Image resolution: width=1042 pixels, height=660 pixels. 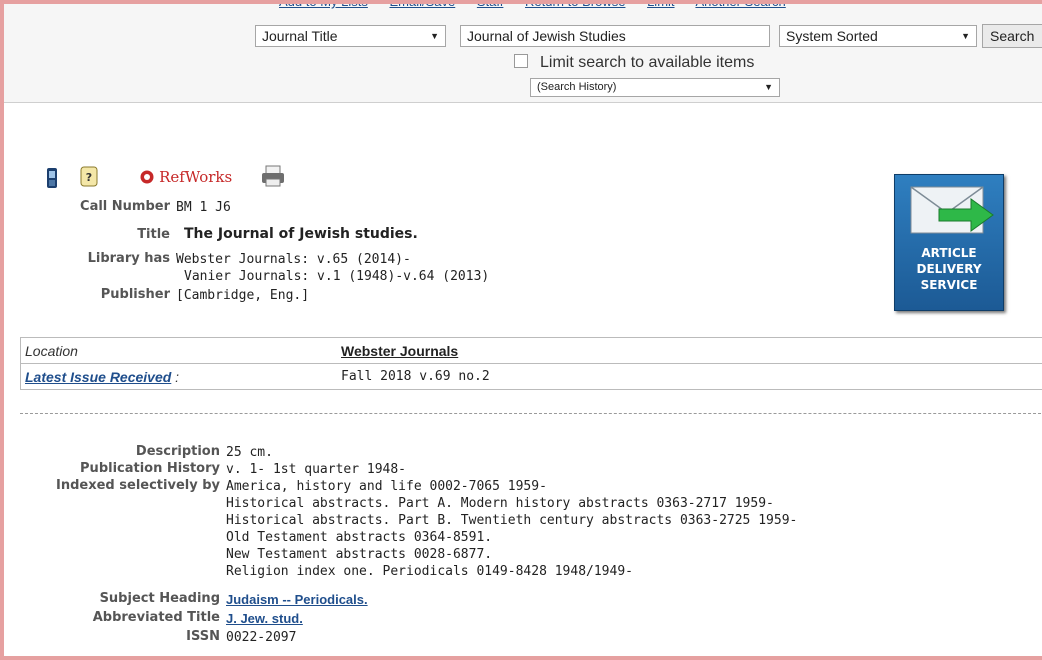 I want to click on limit-available-row: Limit search to available items, so click(x=634, y=63).